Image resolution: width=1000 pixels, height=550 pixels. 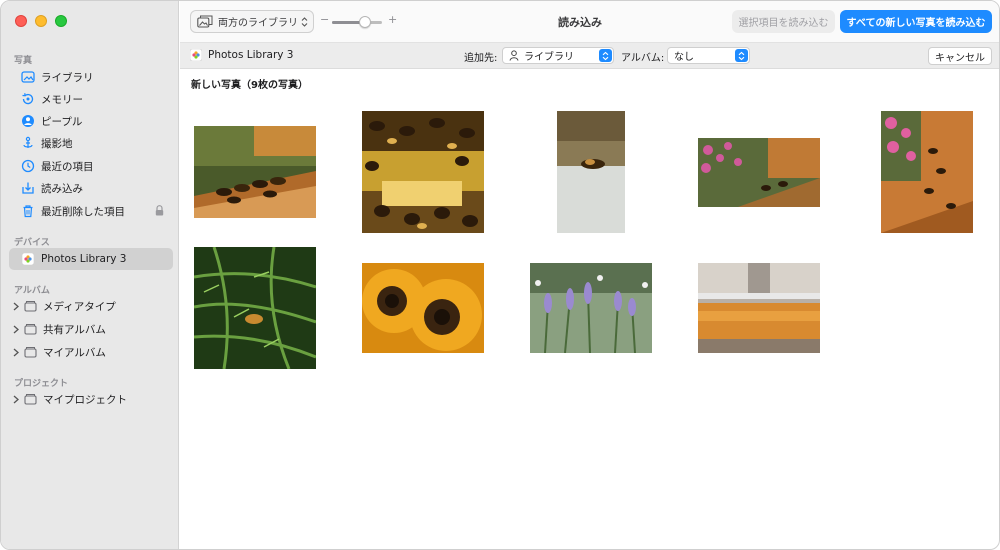 I want to click on trash-icon, so click(x=28, y=211).